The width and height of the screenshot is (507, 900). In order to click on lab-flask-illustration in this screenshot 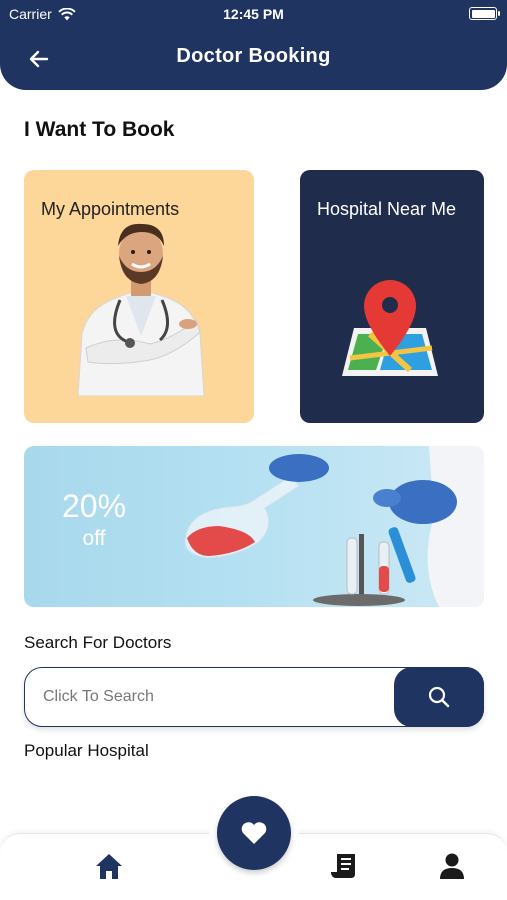, I will do `click(334, 526)`.